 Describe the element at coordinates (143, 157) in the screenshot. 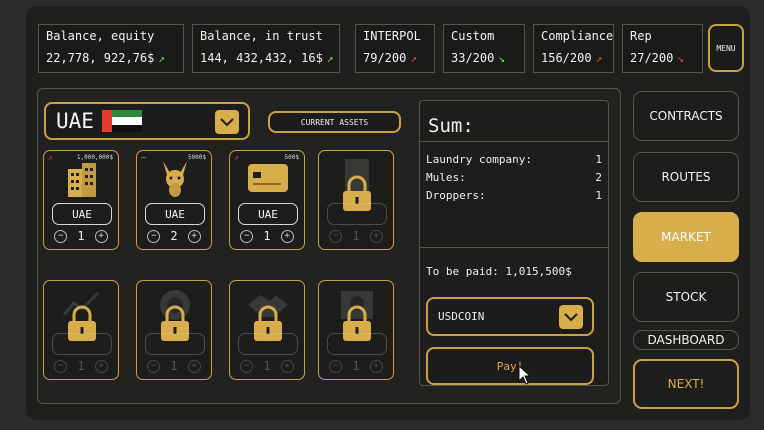

I see `trend-neutral-icon: —` at that location.